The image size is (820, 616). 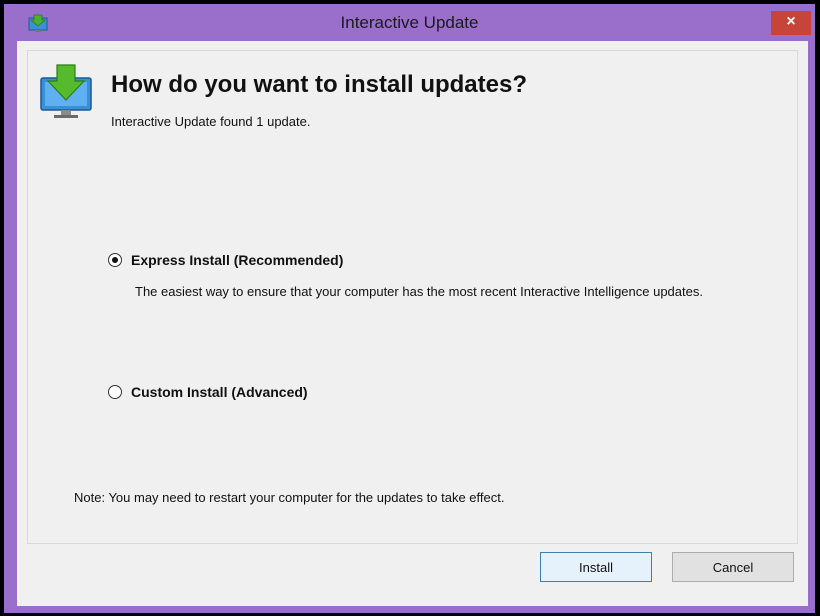 What do you see at coordinates (596, 567) in the screenshot?
I see `install-button: Install` at bounding box center [596, 567].